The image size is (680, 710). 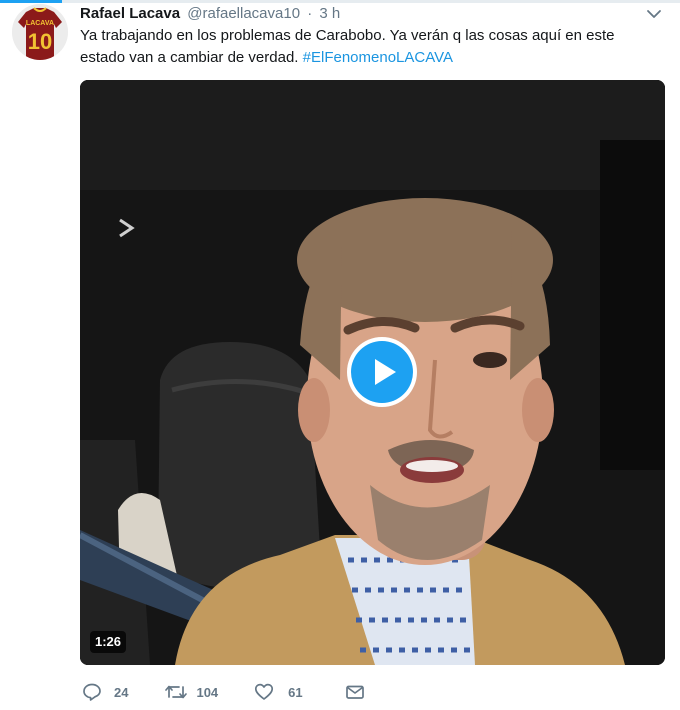 What do you see at coordinates (243, 13) in the screenshot?
I see `author-handle: @rafaellacava10` at bounding box center [243, 13].